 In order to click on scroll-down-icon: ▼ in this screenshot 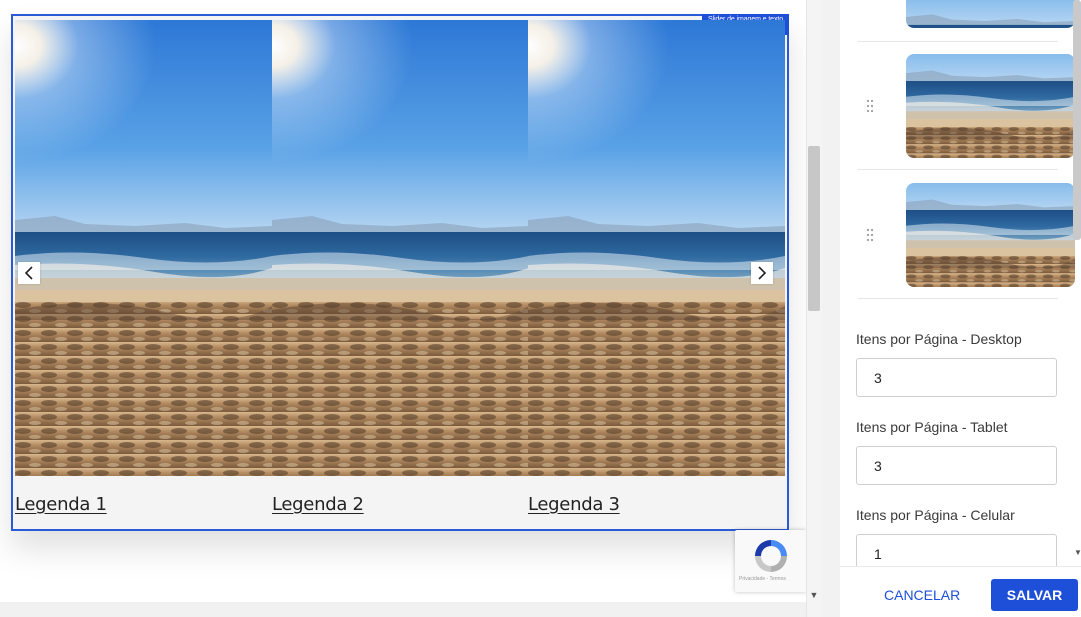, I will do `click(814, 595)`.